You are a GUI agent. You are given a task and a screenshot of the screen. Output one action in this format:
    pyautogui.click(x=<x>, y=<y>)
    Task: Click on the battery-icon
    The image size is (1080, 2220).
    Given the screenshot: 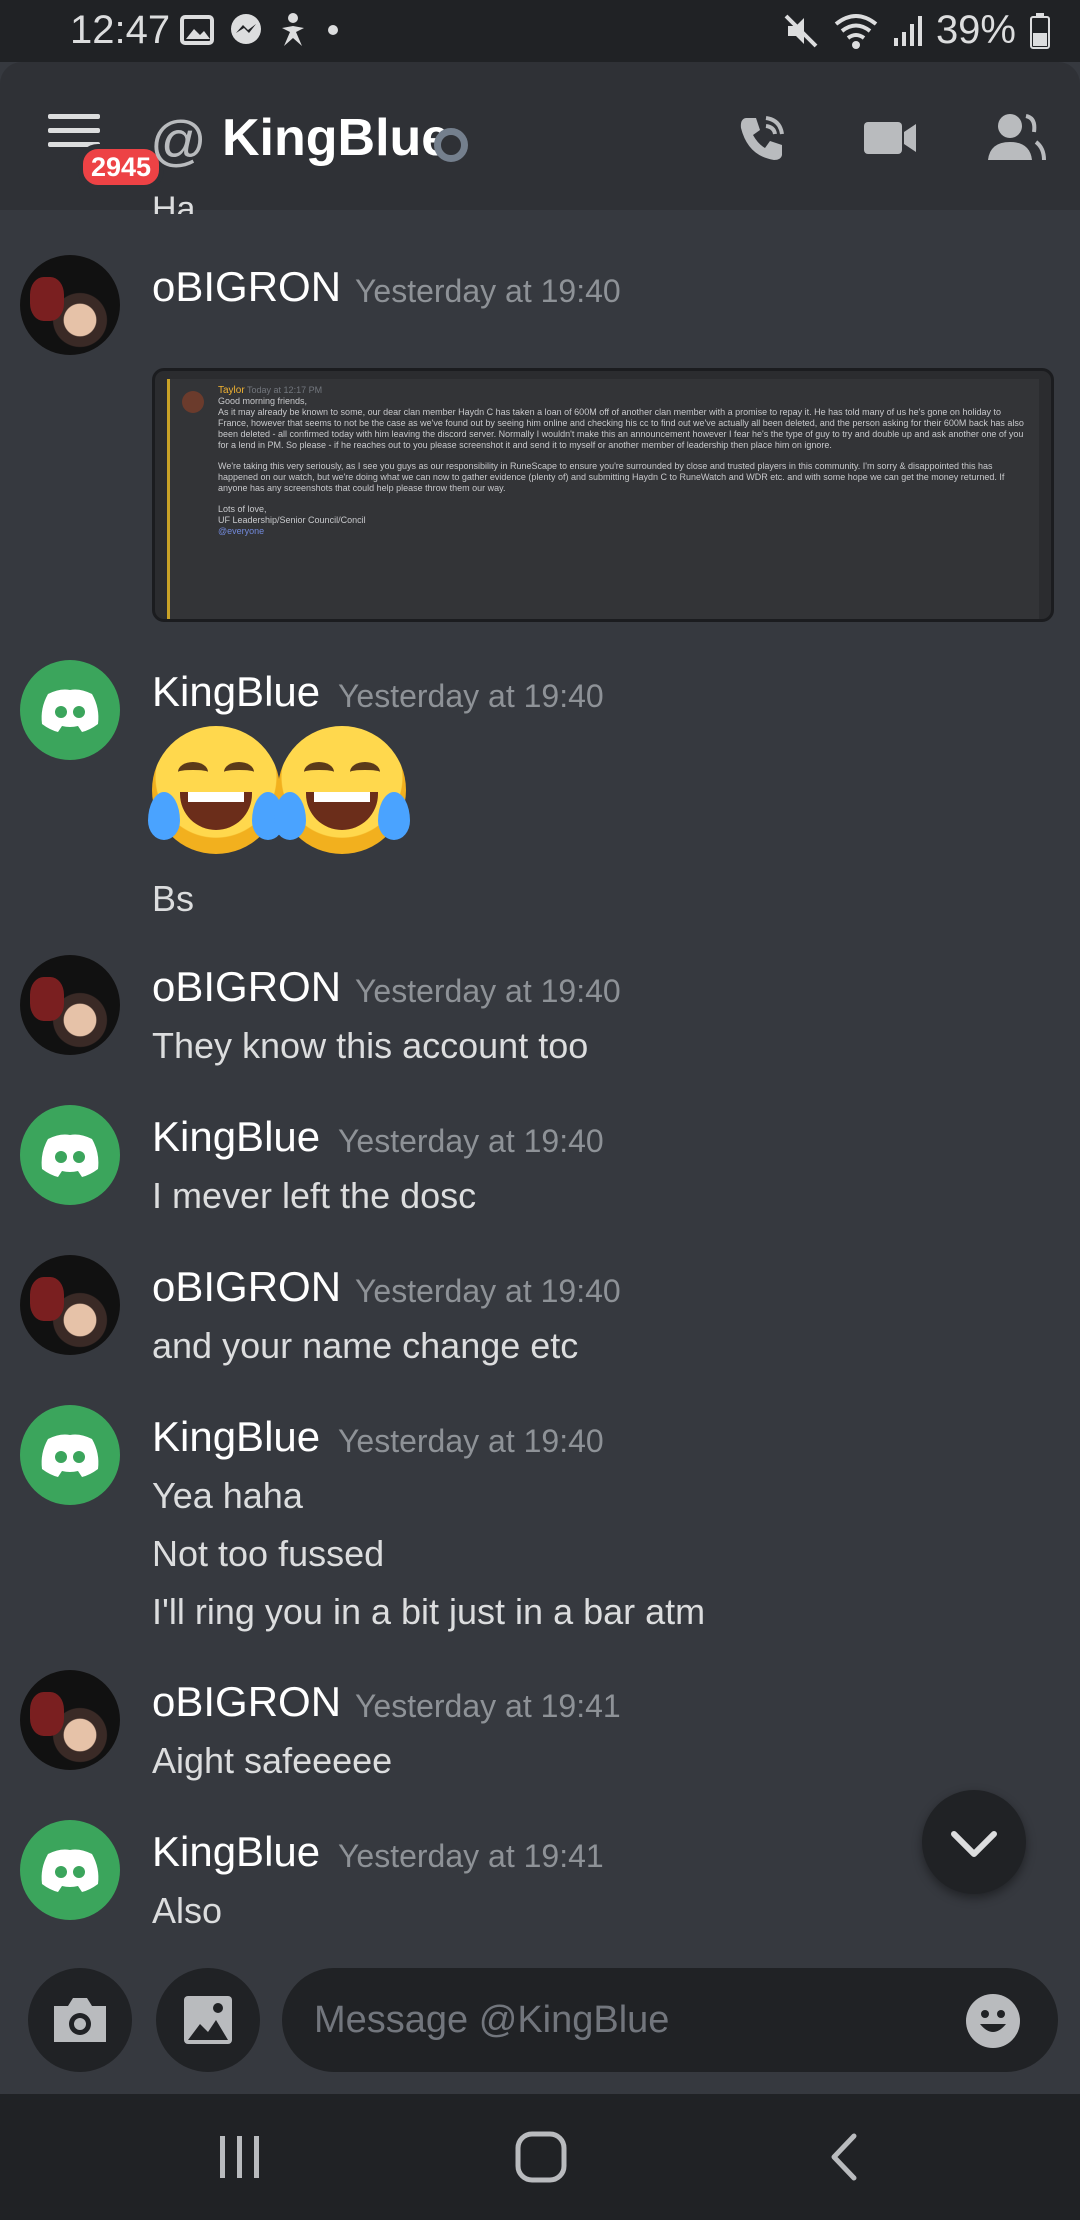 What is the action you would take?
    pyautogui.click(x=1040, y=30)
    